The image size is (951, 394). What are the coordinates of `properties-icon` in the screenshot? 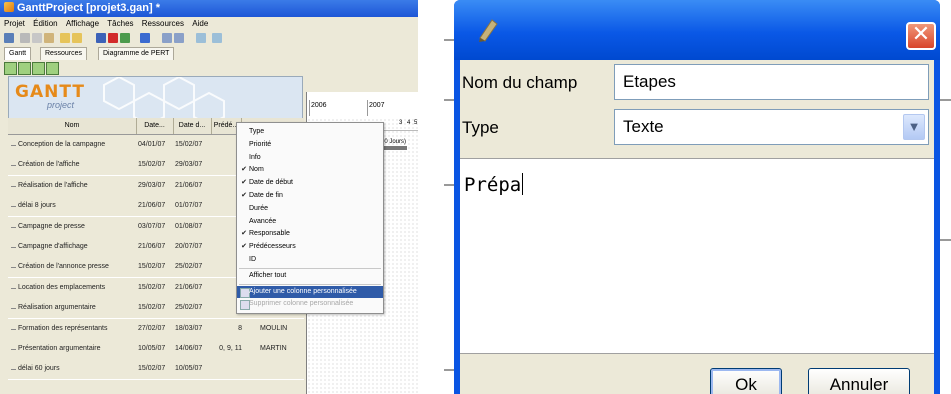 It's located at (125, 38).